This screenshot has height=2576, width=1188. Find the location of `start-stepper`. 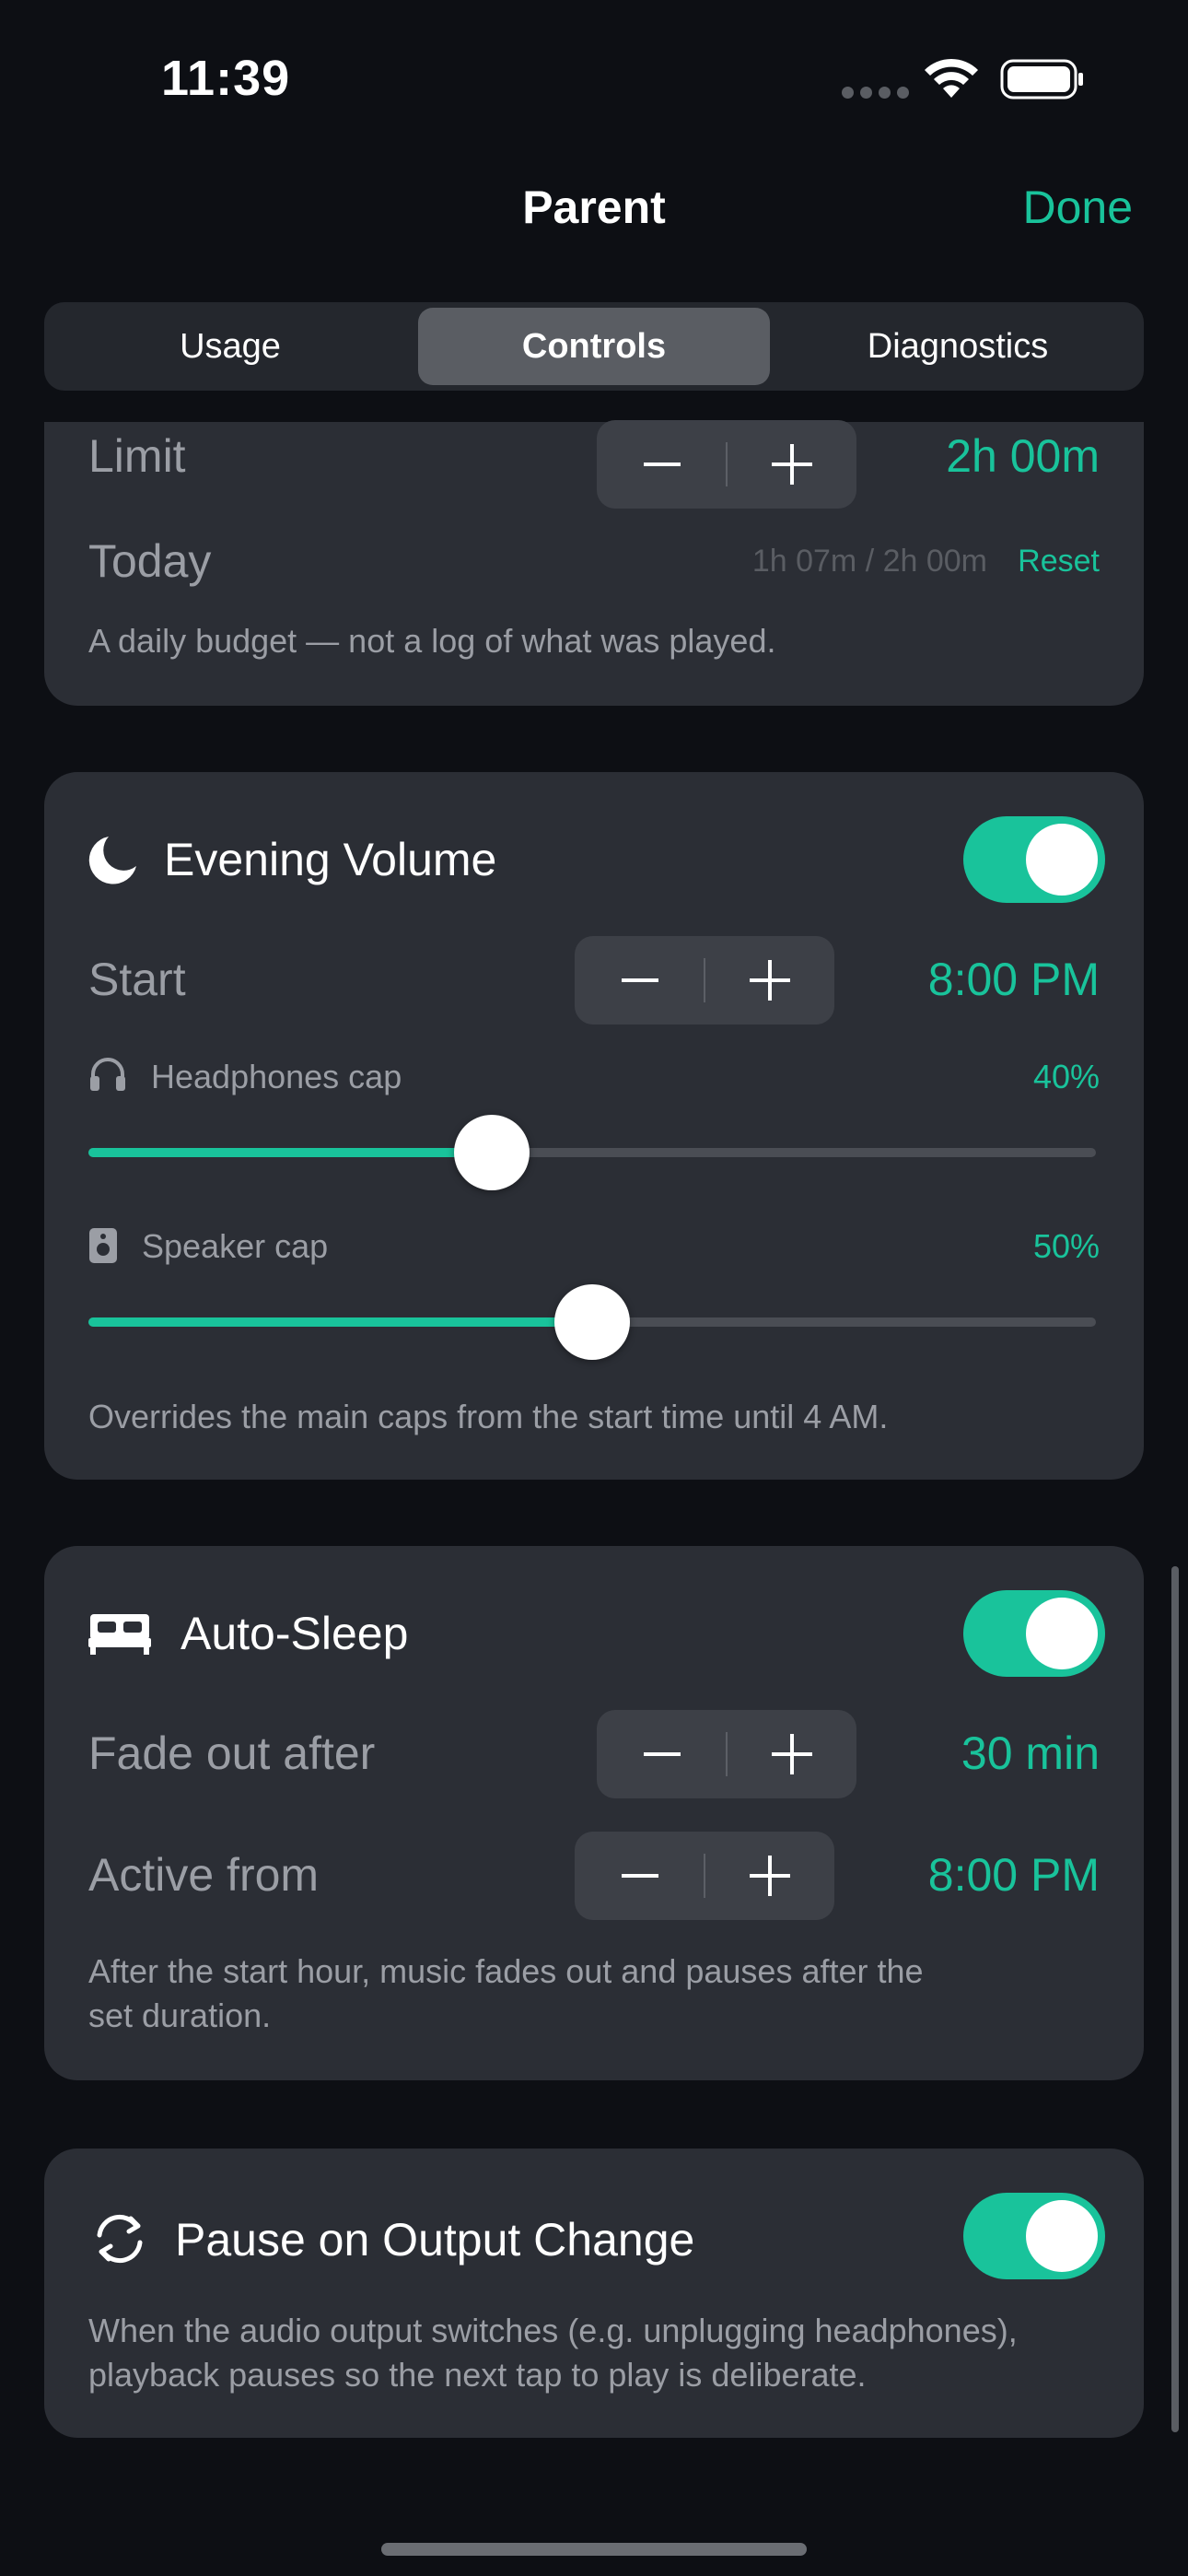

start-stepper is located at coordinates (705, 980).